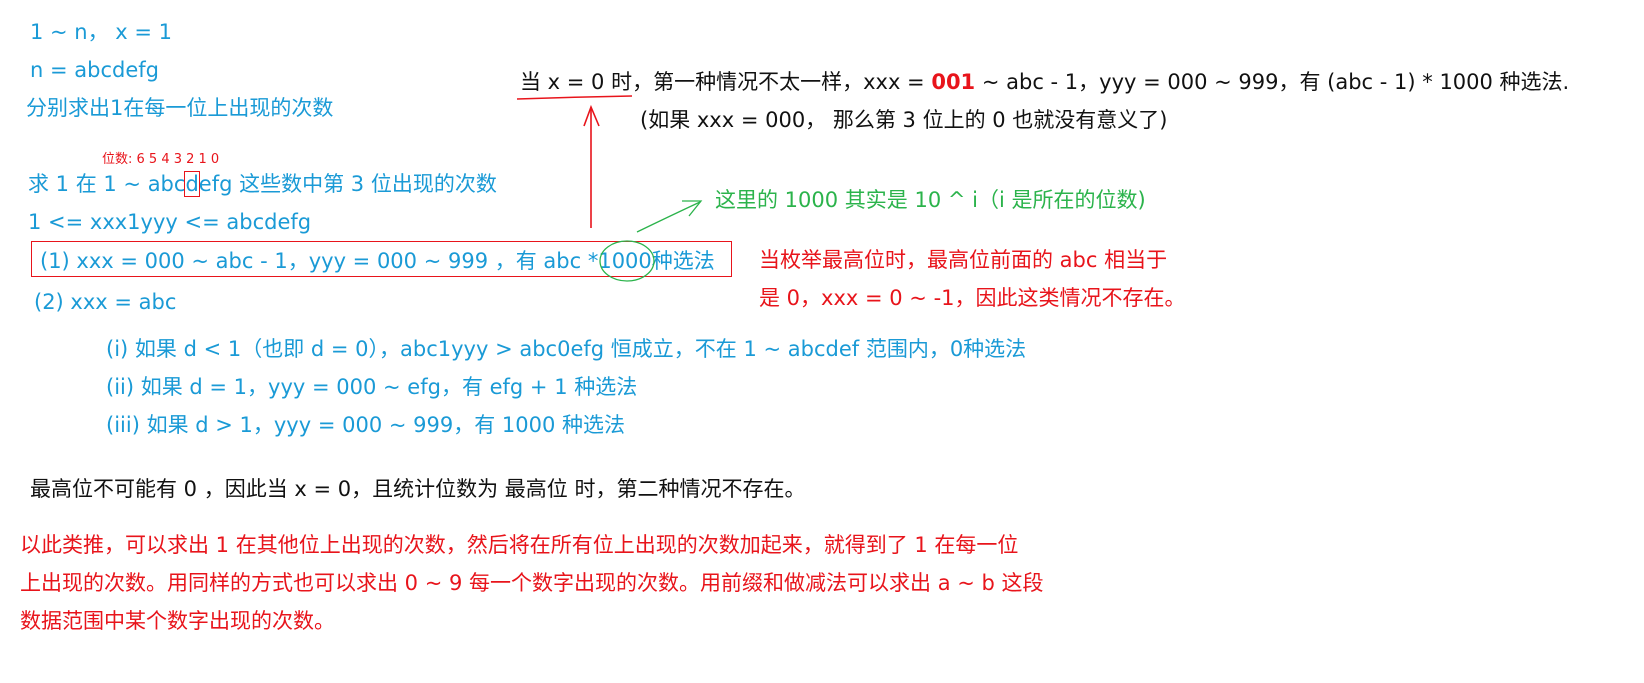 The height and width of the screenshot is (683, 1644). I want to click on annotation-layer, so click(609, 188).